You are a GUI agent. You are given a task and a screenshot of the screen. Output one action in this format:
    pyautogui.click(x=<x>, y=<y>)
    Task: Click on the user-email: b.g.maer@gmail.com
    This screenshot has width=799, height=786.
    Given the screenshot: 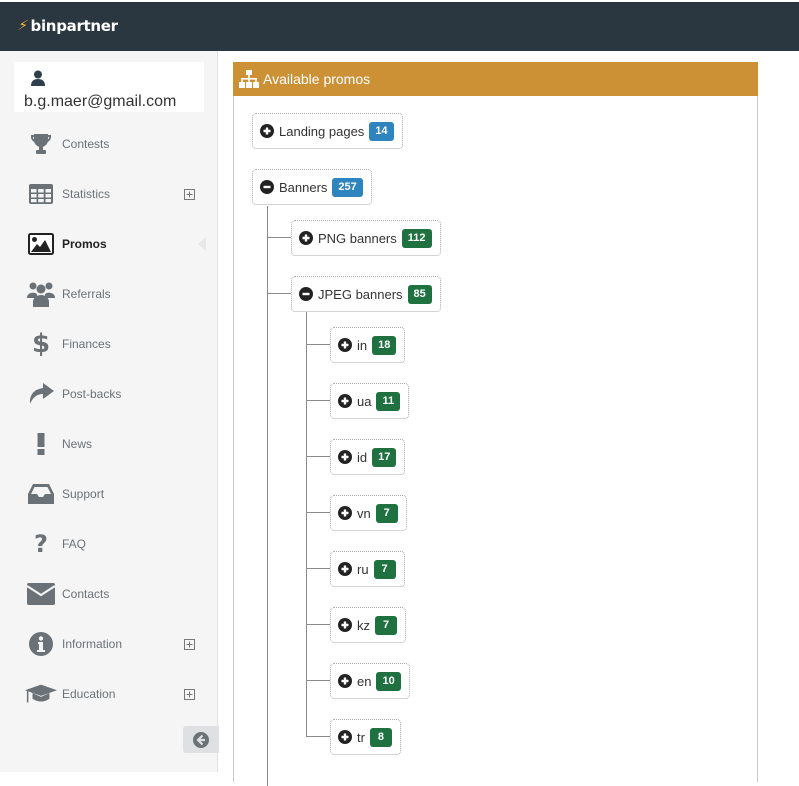 What is the action you would take?
    pyautogui.click(x=100, y=101)
    